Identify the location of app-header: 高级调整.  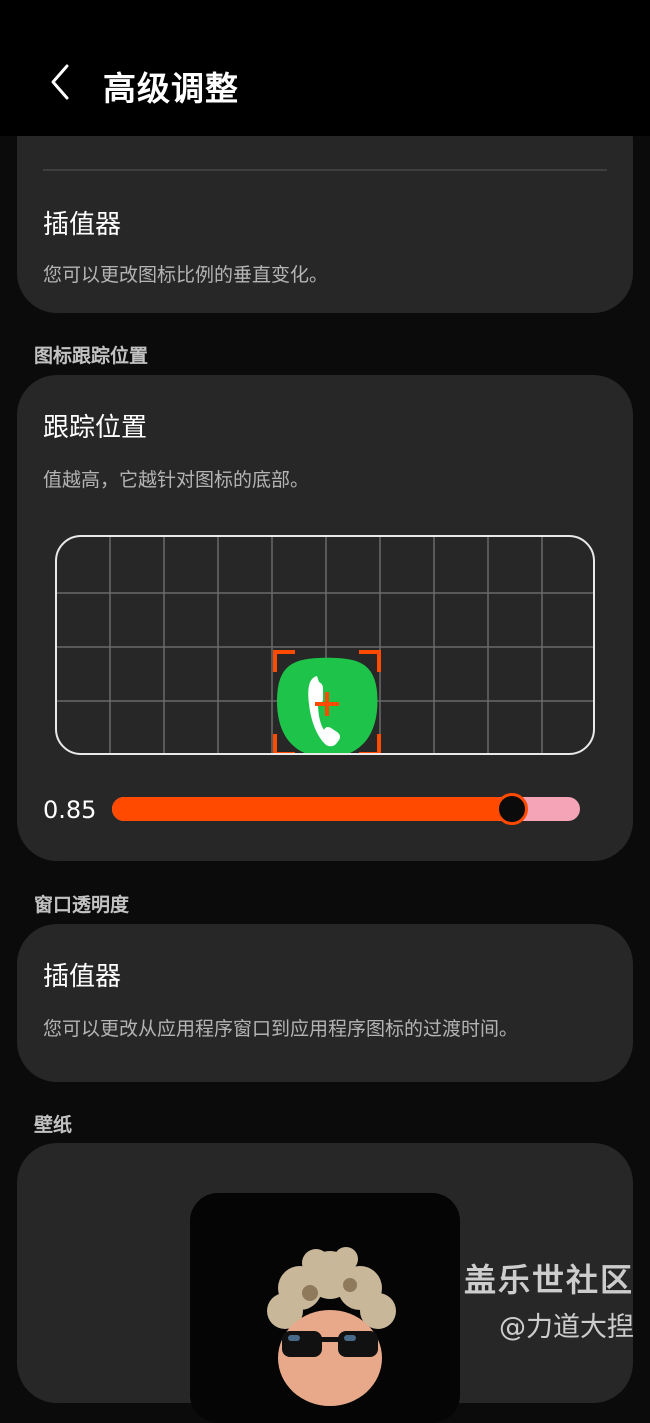
(325, 68).